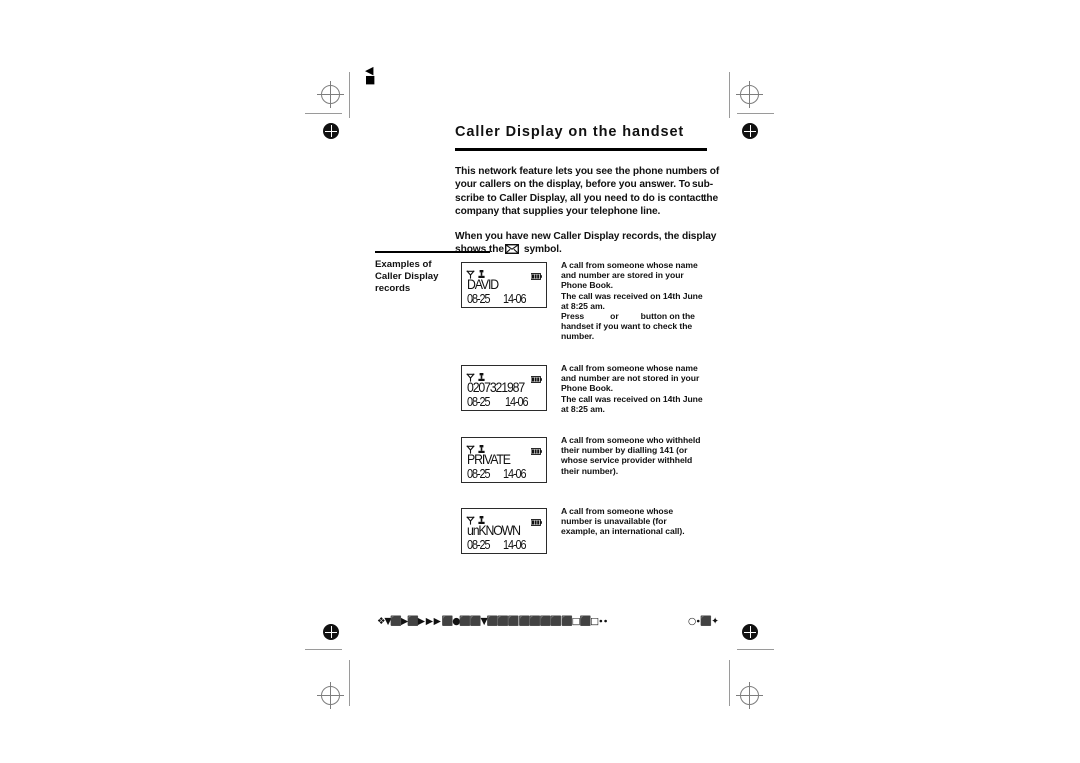 The width and height of the screenshot is (1080, 763). I want to click on trim-mark-left-upper, so click(323, 113).